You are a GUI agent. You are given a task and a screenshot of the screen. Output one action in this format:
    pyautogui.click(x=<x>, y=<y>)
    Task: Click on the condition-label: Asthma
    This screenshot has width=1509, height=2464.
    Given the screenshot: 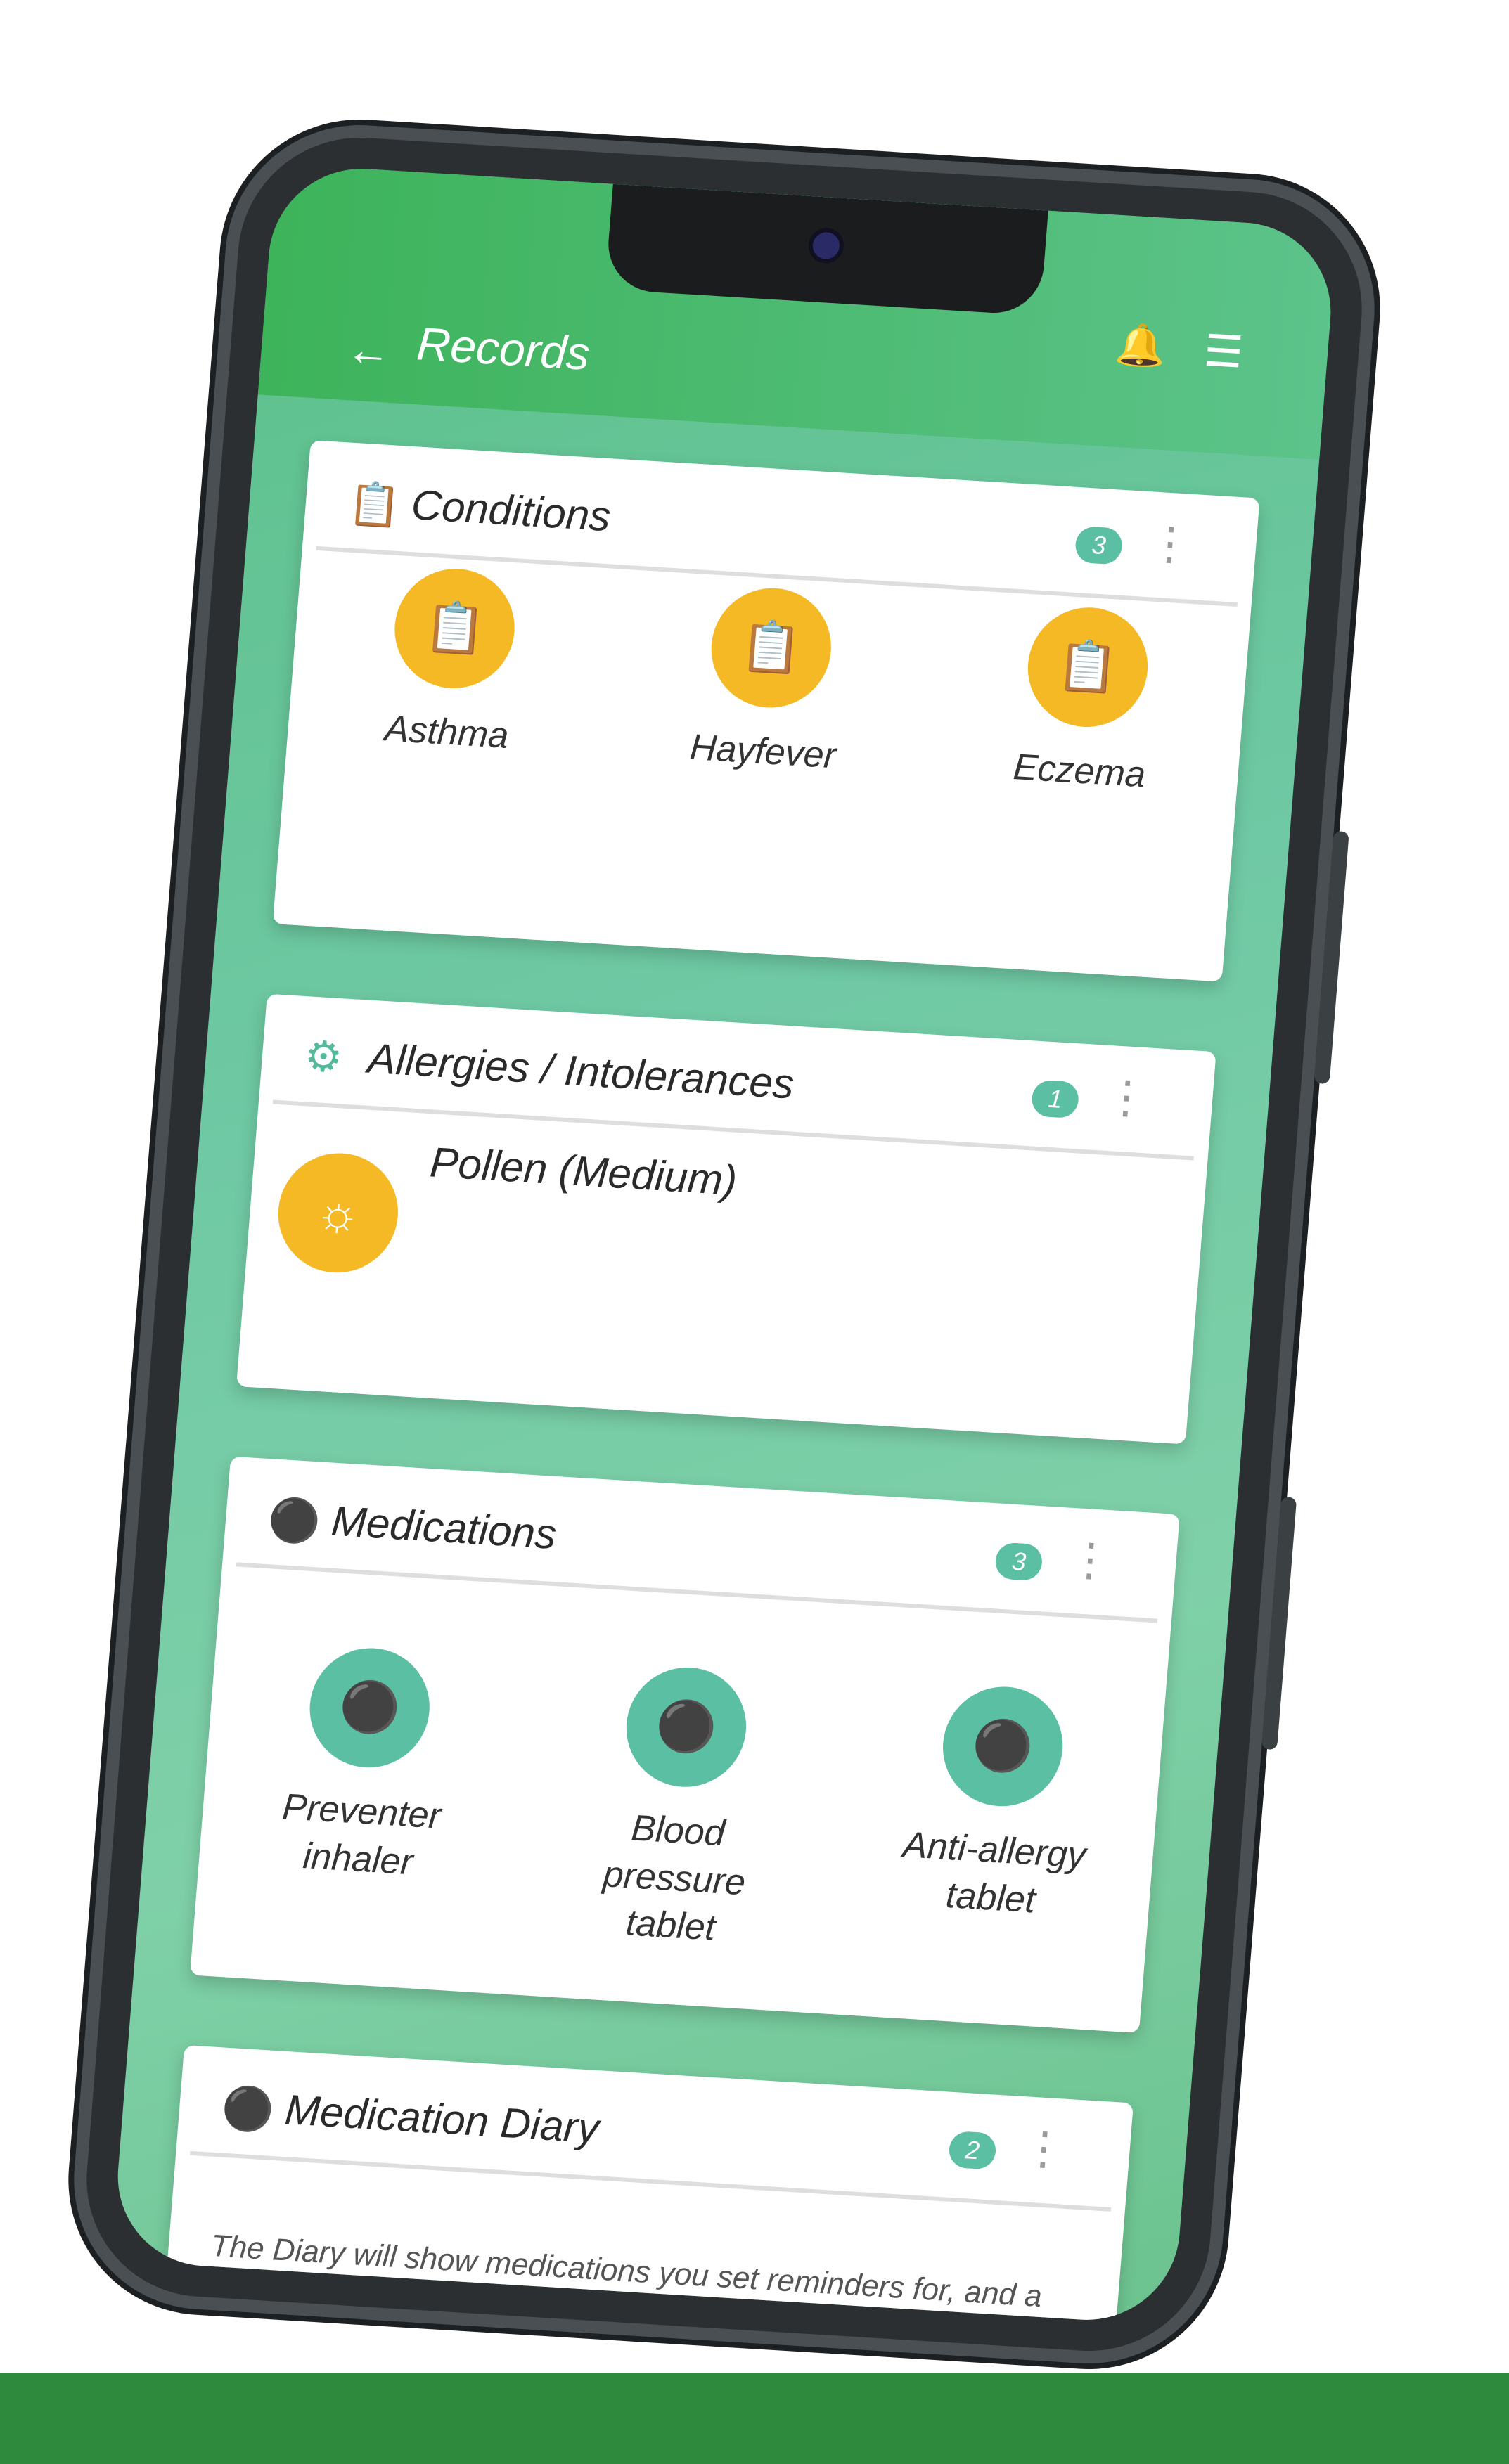 What is the action you would take?
    pyautogui.click(x=447, y=732)
    